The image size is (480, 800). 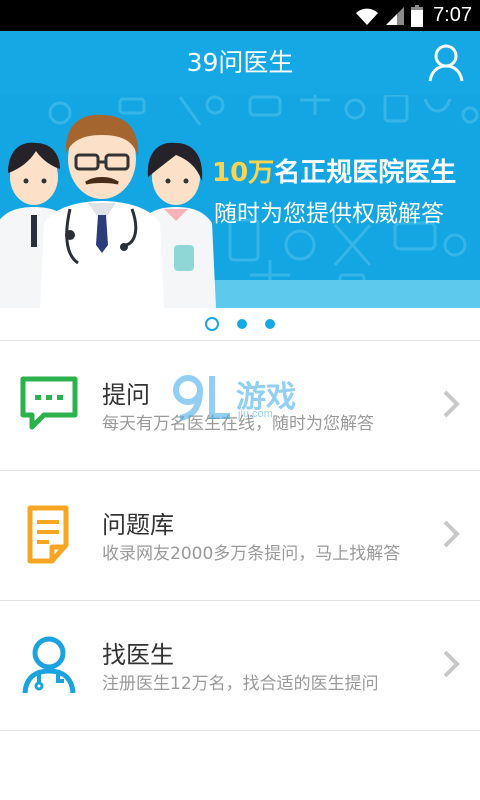 I want to click on document-icon, so click(x=48, y=534).